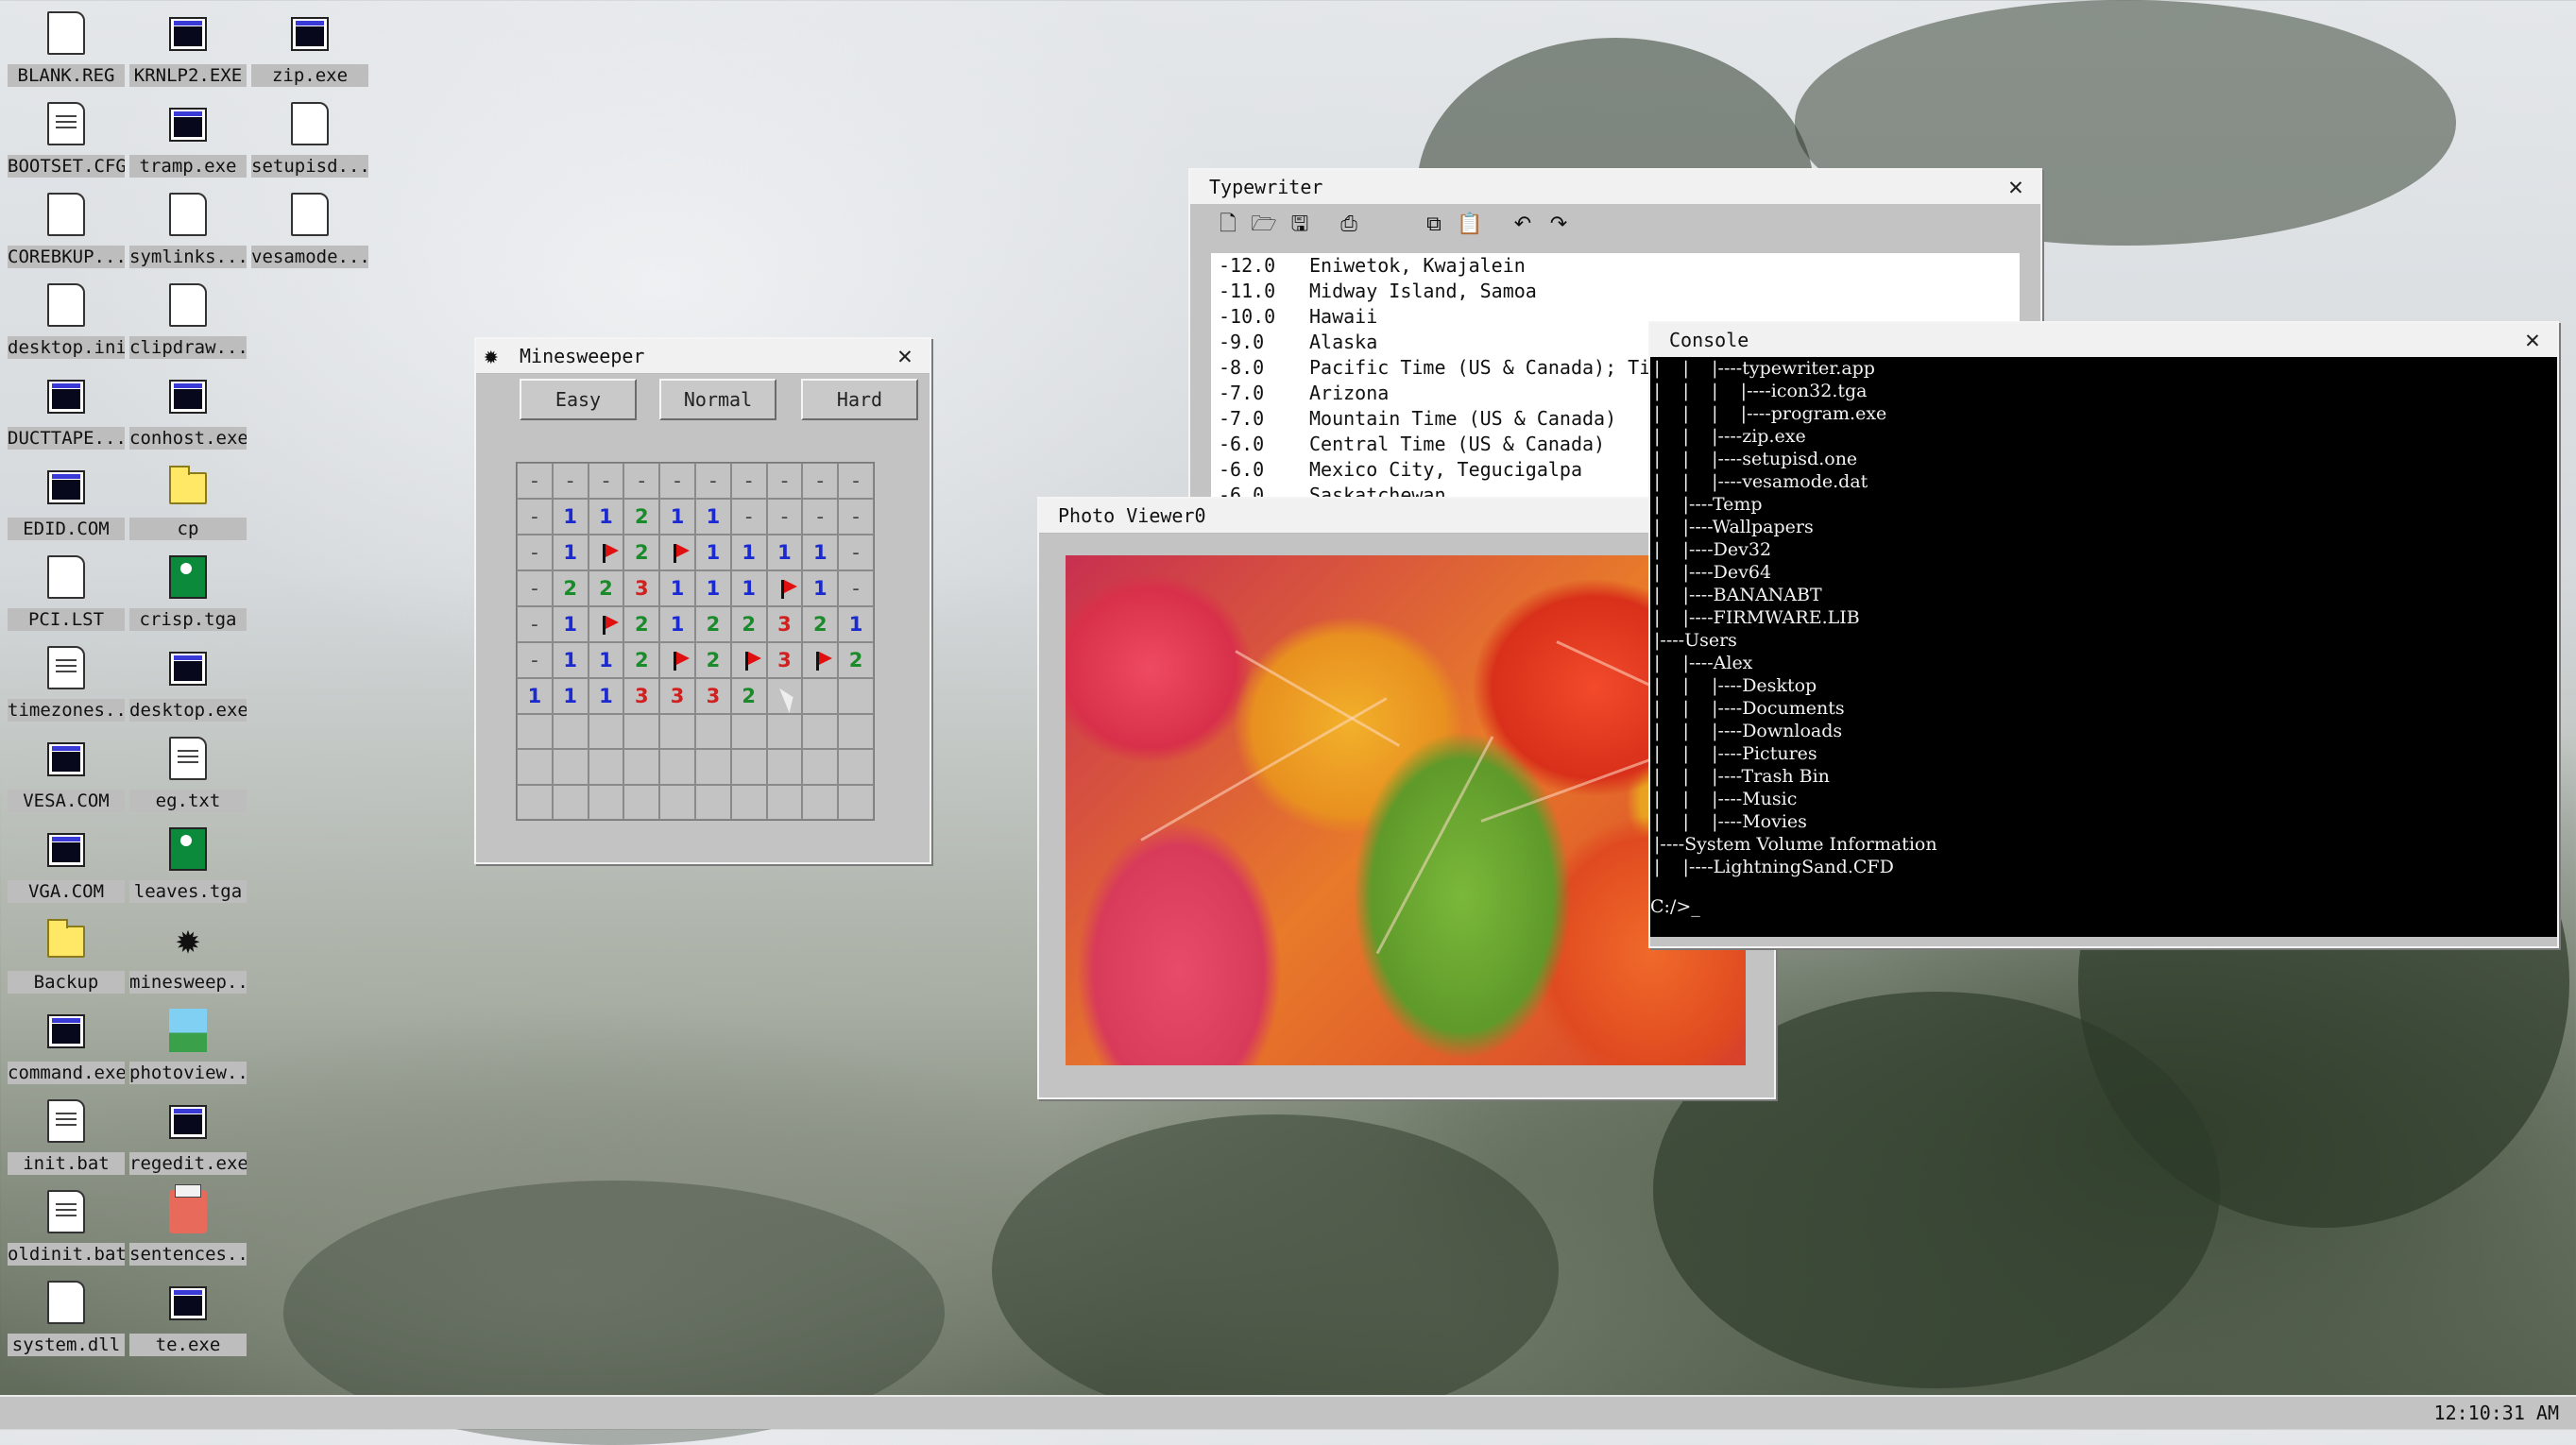  What do you see at coordinates (1470, 225) in the screenshot?
I see `paste-icon: 📋` at bounding box center [1470, 225].